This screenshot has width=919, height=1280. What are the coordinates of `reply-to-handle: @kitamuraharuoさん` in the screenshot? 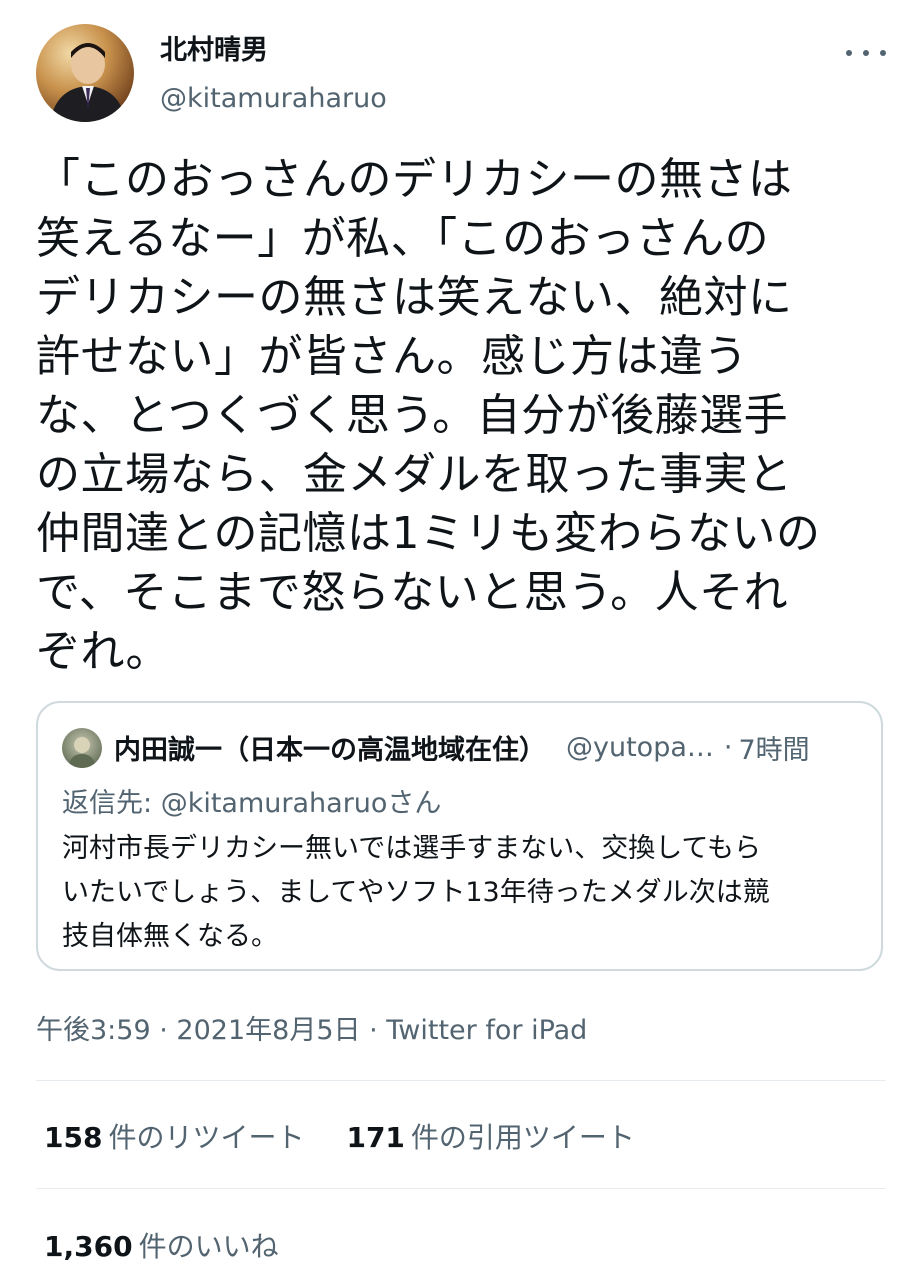 It's located at (301, 803).